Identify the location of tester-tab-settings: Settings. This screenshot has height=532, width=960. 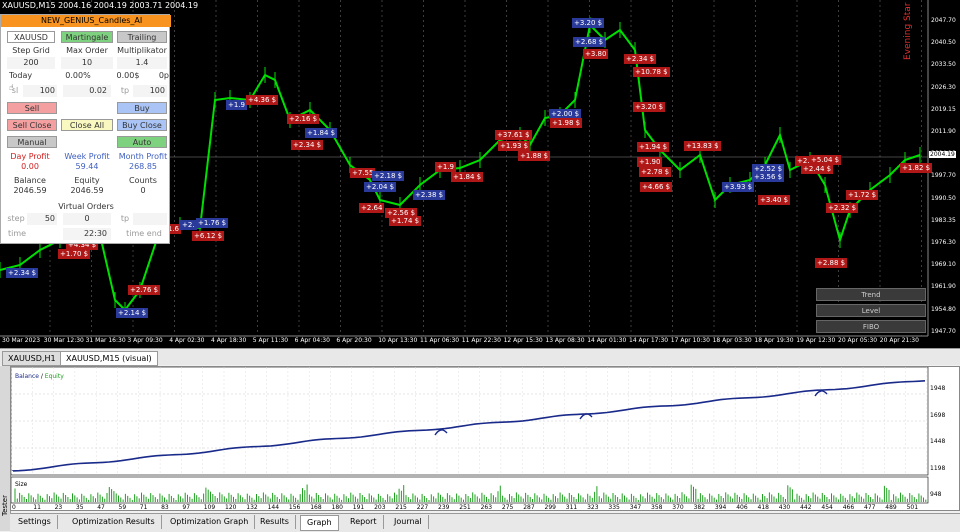
(35, 522).